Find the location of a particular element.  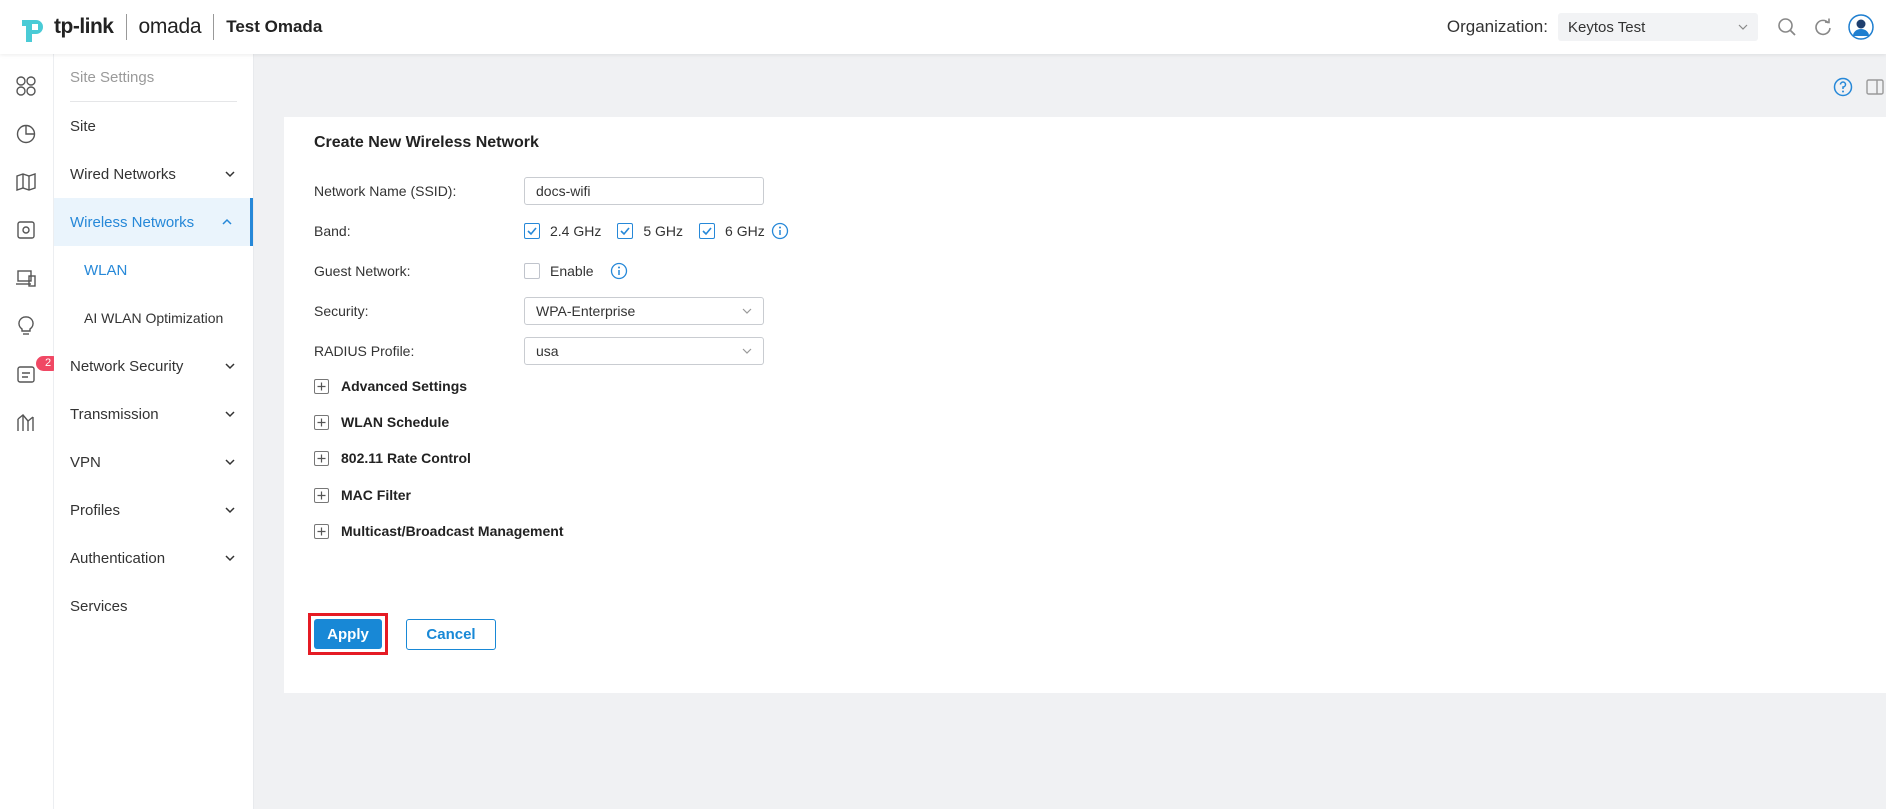

menu-item-wired-networks: Wired Networks is located at coordinates (153, 174).